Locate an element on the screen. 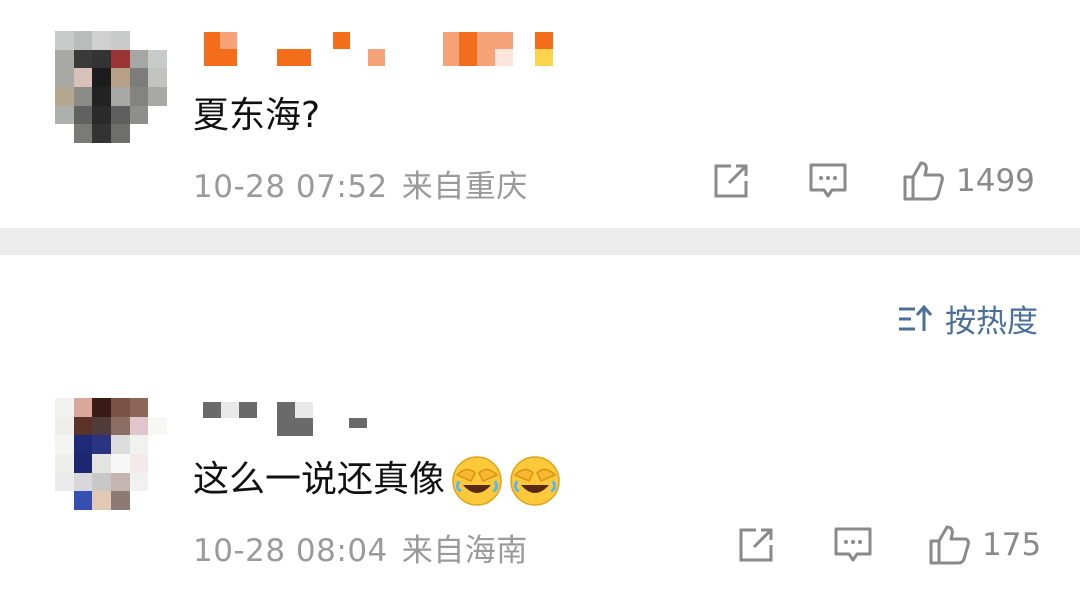  like-button: 175 is located at coordinates (984, 545).